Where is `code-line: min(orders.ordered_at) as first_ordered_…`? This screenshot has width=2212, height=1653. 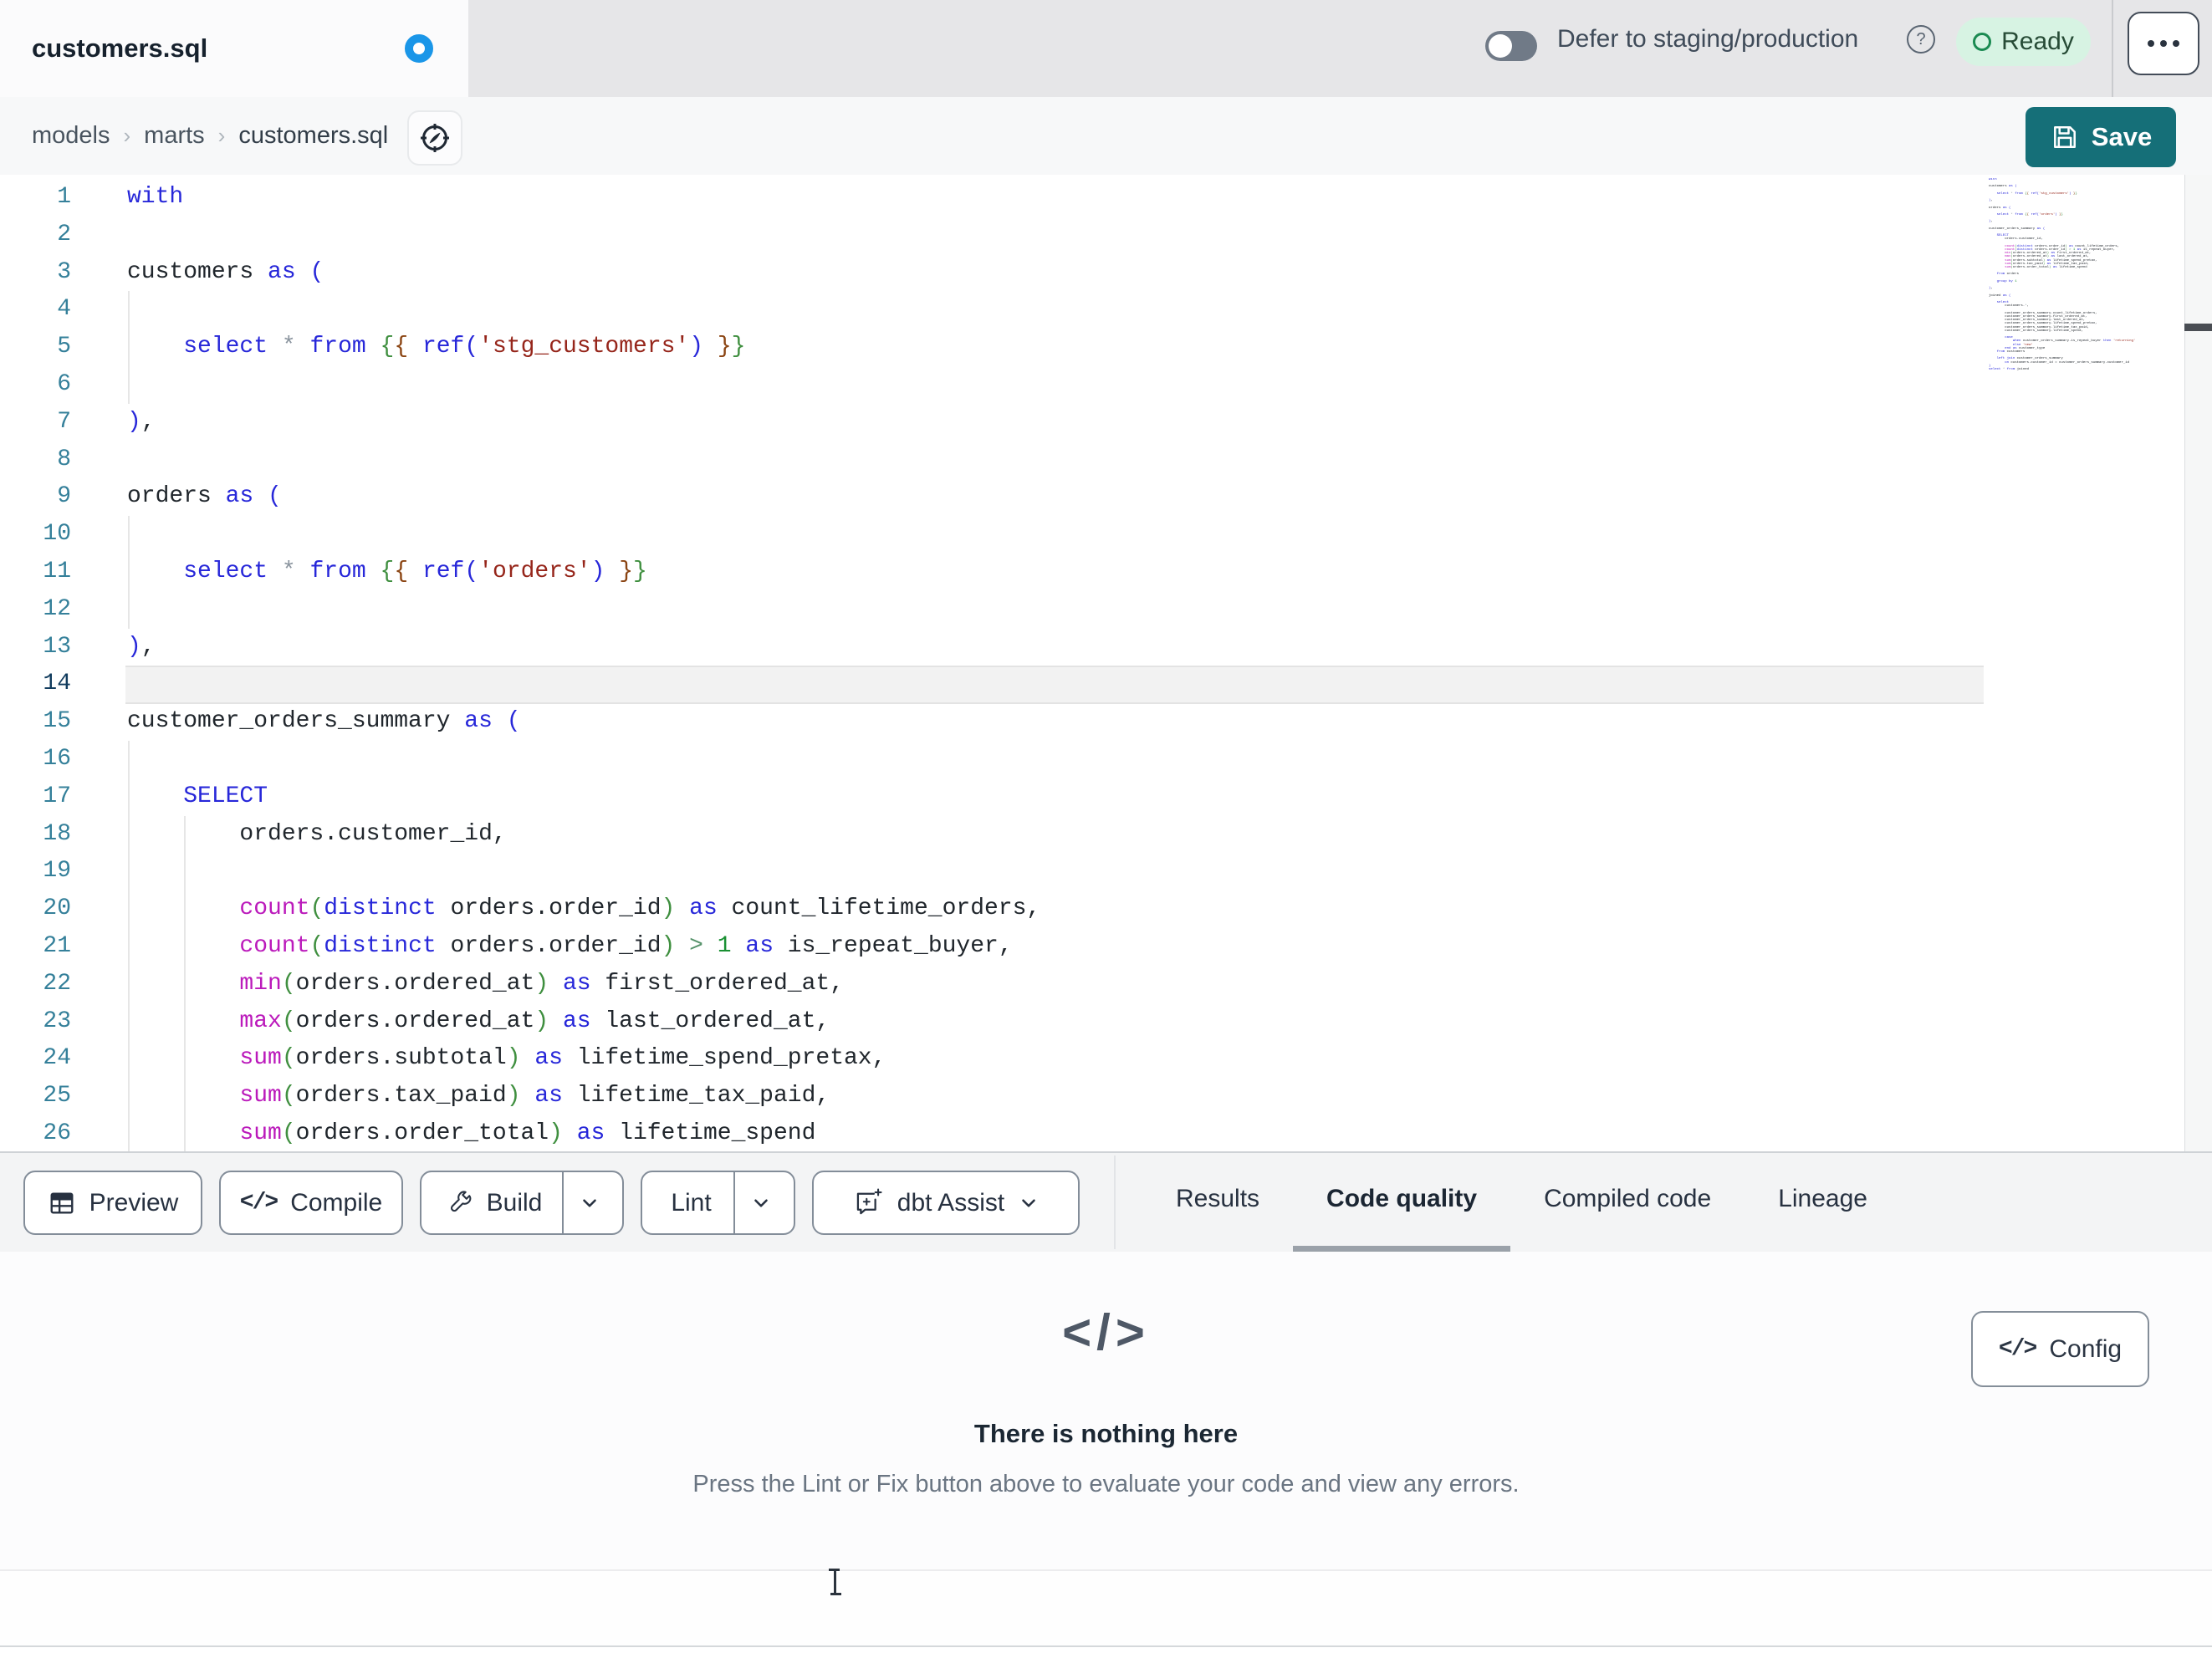
code-line: min(orders.ordered_at) as first_ordered_… is located at coordinates (486, 984).